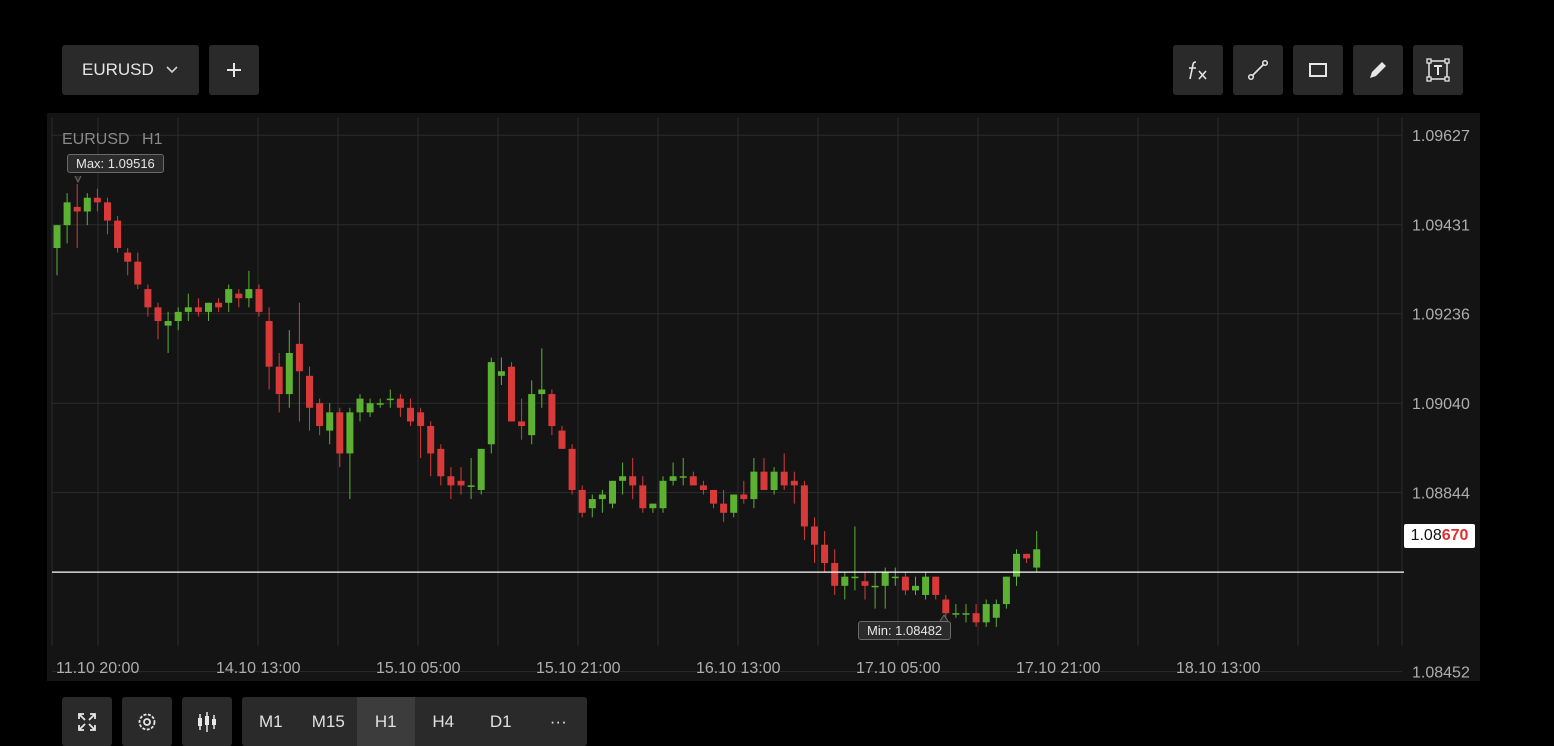  What do you see at coordinates (207, 721) in the screenshot?
I see `chart-type-button` at bounding box center [207, 721].